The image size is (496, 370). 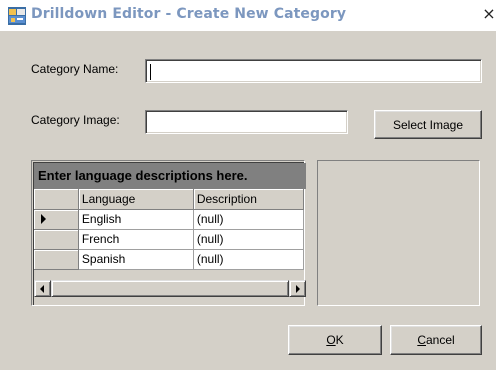 What do you see at coordinates (43, 219) in the screenshot?
I see `current-row-arrow-icon` at bounding box center [43, 219].